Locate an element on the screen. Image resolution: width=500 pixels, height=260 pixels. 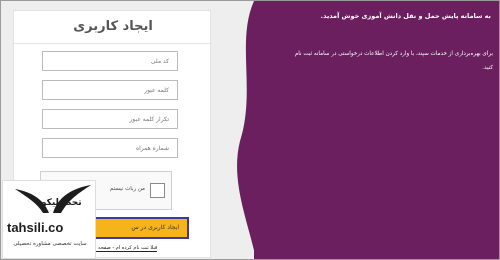
login-page-link: قبلا ثبت نام کرده ام - صفحه ورود is located at coordinates (122, 248).